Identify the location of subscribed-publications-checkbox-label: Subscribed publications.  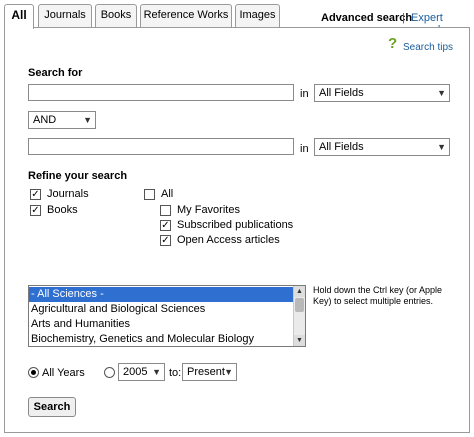
(235, 225).